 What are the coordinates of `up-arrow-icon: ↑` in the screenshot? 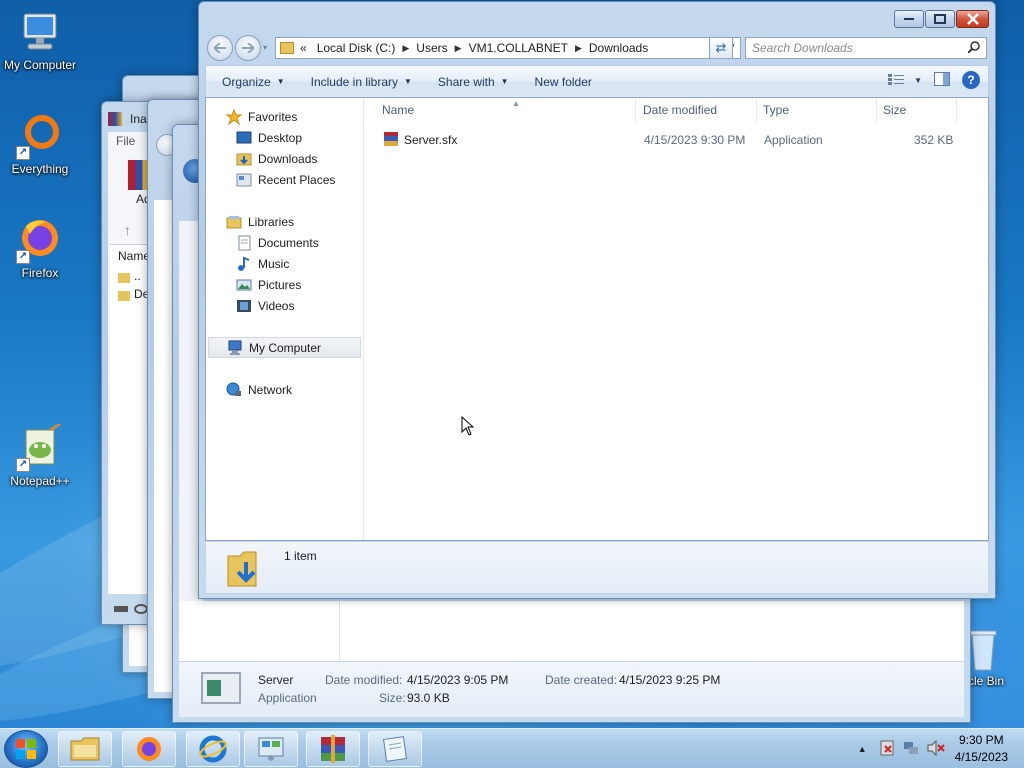 It's located at (127, 230).